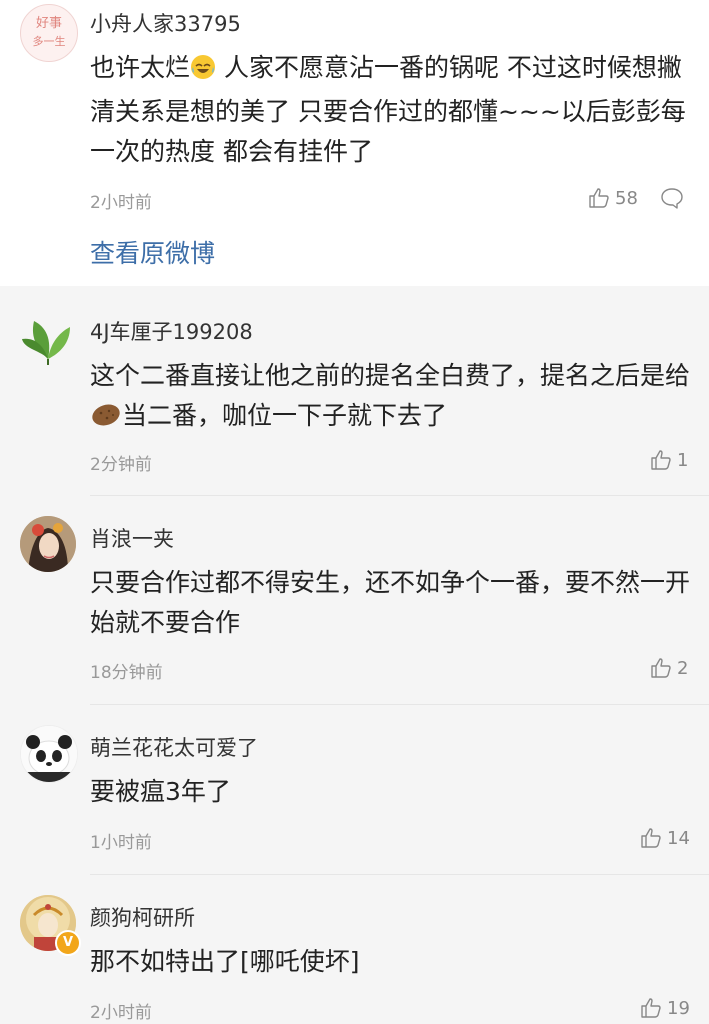 This screenshot has width=709, height=1024. Describe the element at coordinates (665, 1008) in the screenshot. I see `like-button: 19` at that location.